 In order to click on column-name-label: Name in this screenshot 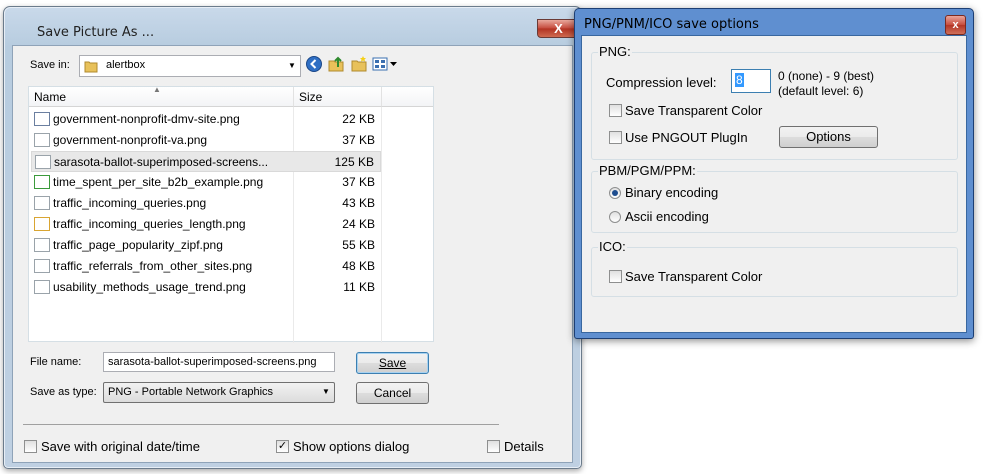, I will do `click(50, 97)`.